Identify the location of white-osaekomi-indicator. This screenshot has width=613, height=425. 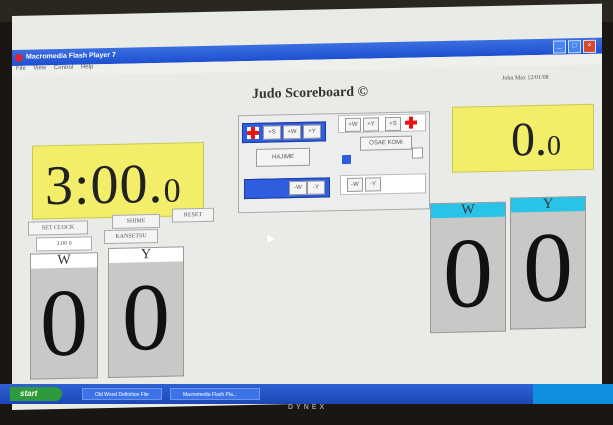
(417, 153).